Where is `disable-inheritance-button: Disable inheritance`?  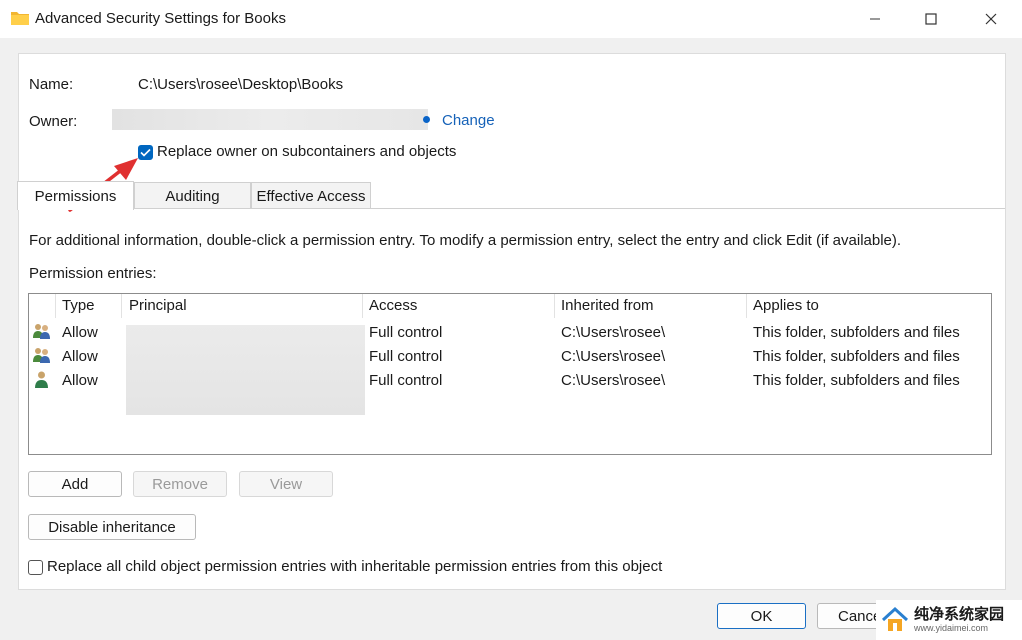
disable-inheritance-button: Disable inheritance is located at coordinates (112, 527).